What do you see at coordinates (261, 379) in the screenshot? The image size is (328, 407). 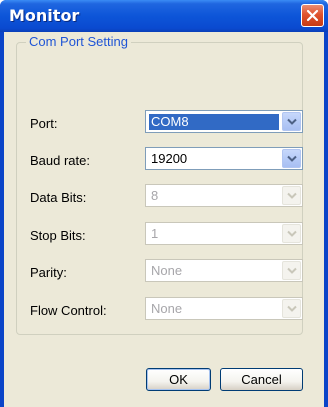 I see `cancel-button: Cancel` at bounding box center [261, 379].